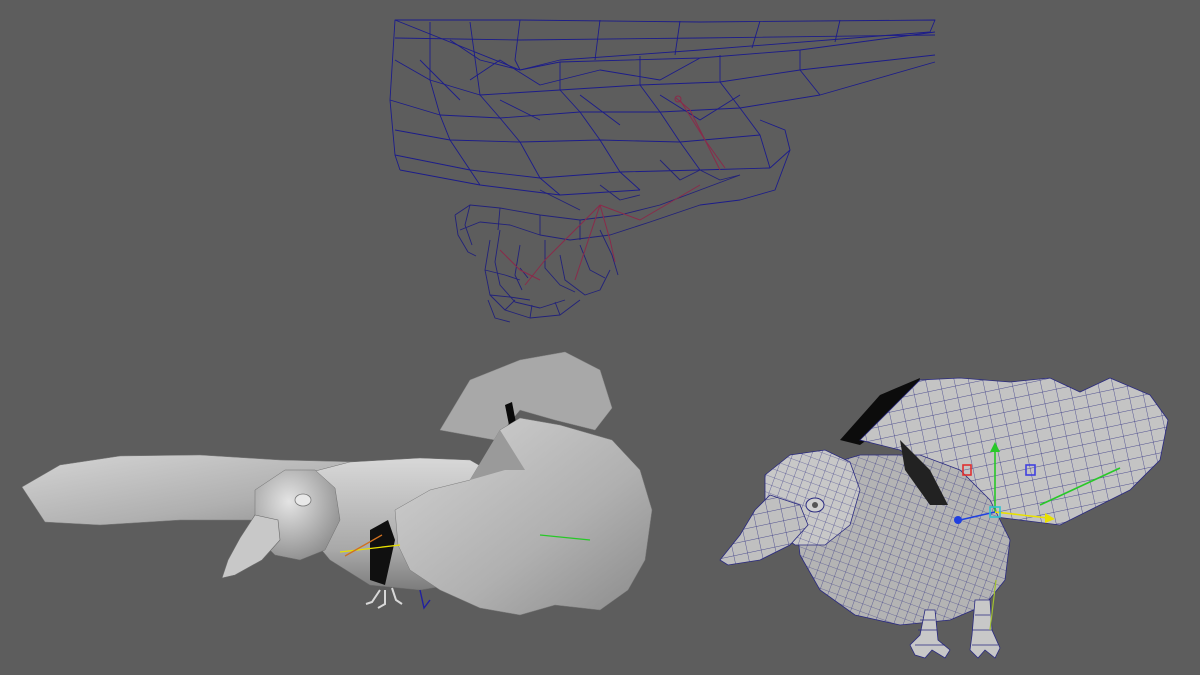  I want to click on shaded-front-wing, so click(523, 516).